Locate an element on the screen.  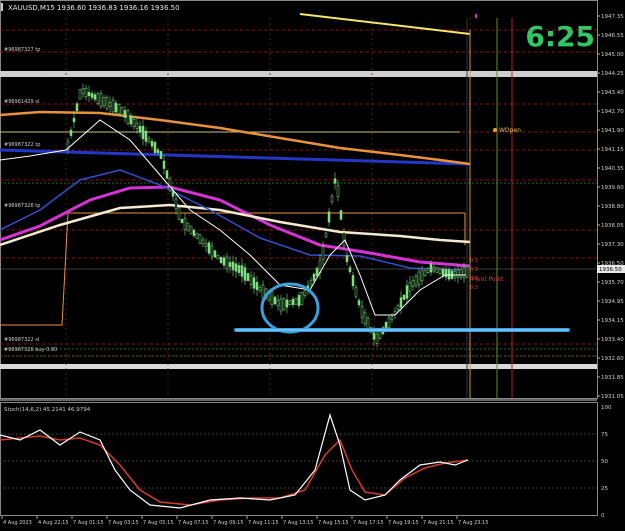
price-tick-label: 1940.35 is located at coordinates (612, 169).